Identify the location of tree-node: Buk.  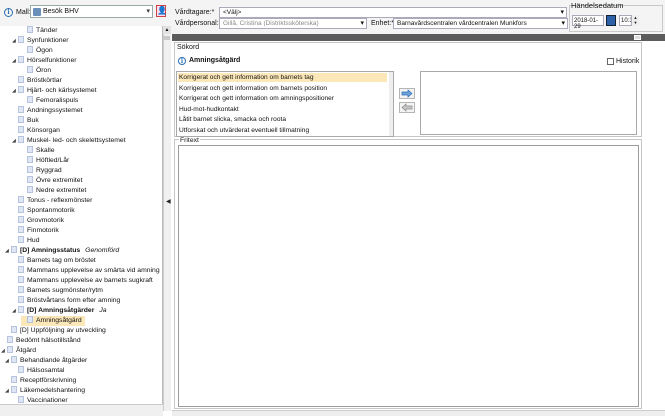
(27, 121).